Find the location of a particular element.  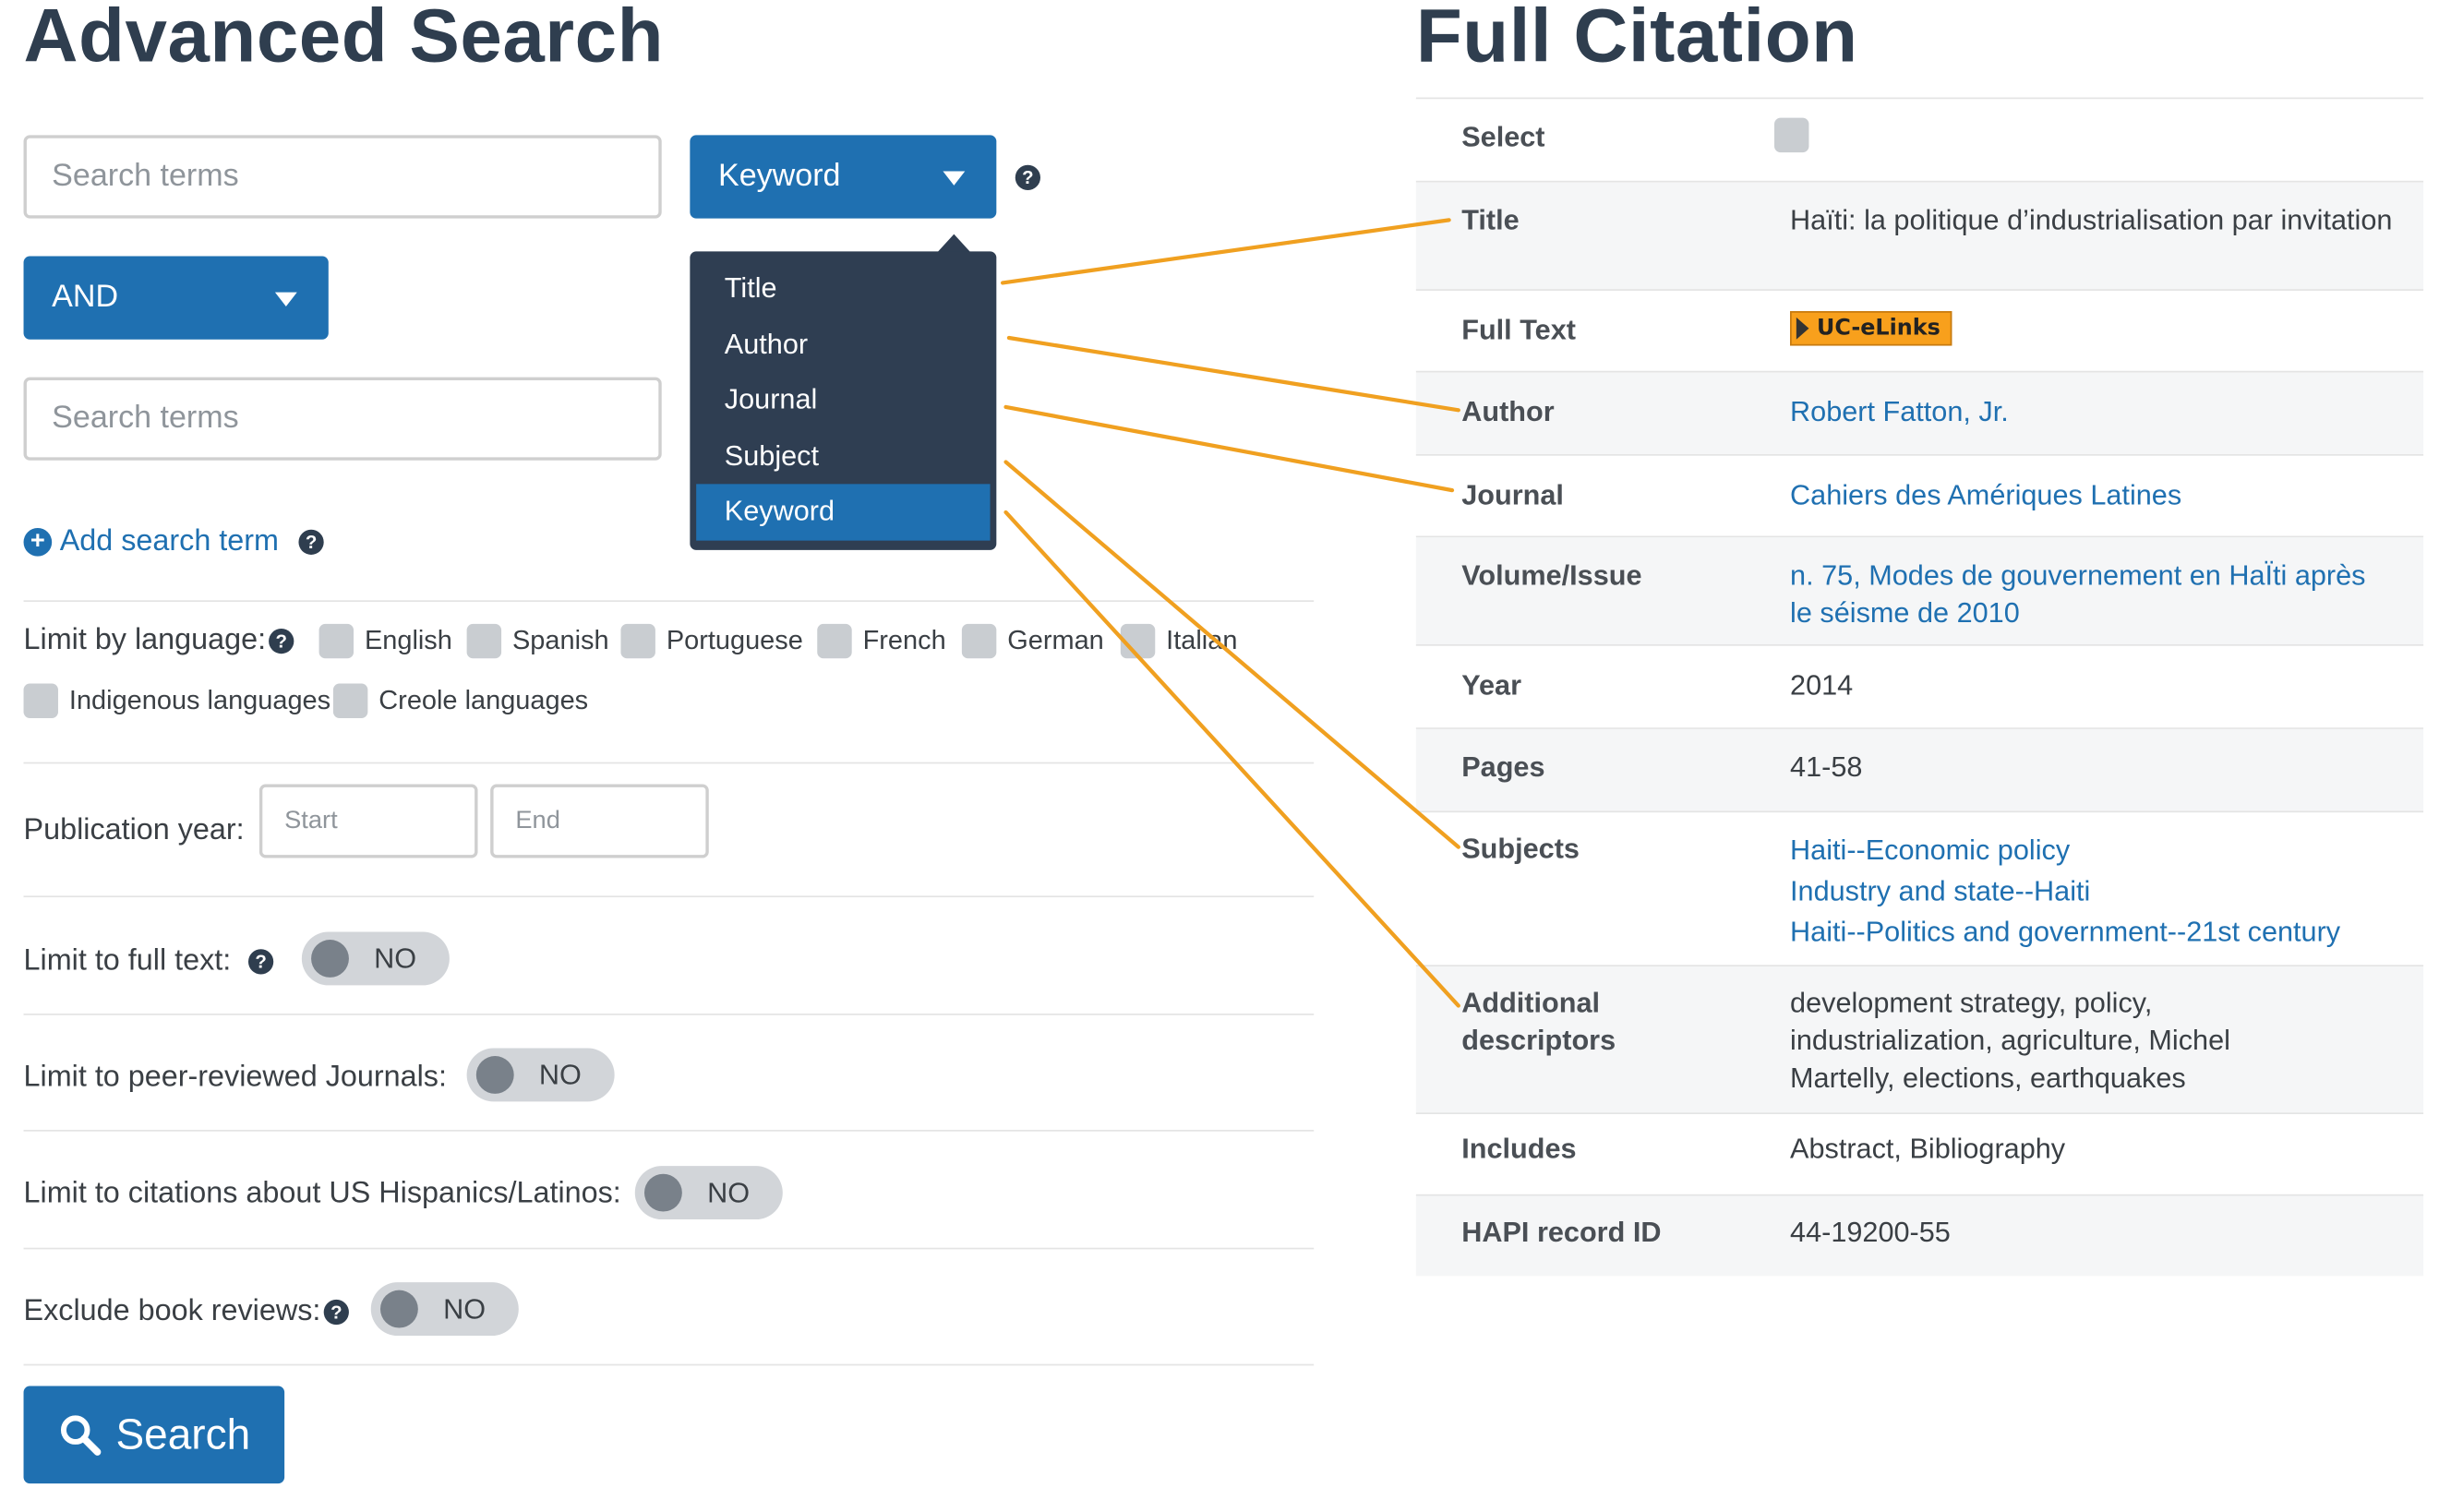

checkbox-indigenous is located at coordinates (40, 700).